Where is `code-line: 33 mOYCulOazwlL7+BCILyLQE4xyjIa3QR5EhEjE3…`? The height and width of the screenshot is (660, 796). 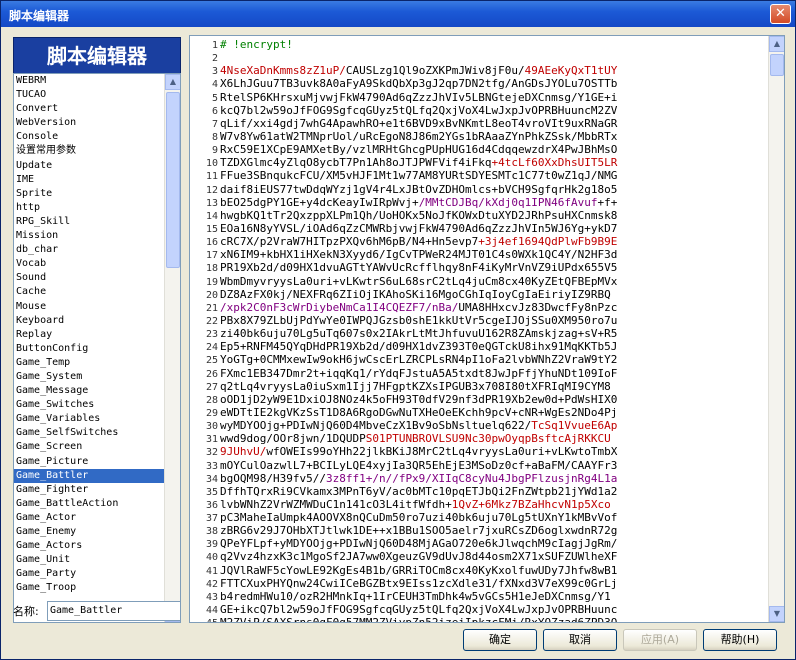
code-line: 33 mOYCulOazwlL7+BCILyLQE4xyjIa3QR5EhEjE3… is located at coordinates (479, 465).